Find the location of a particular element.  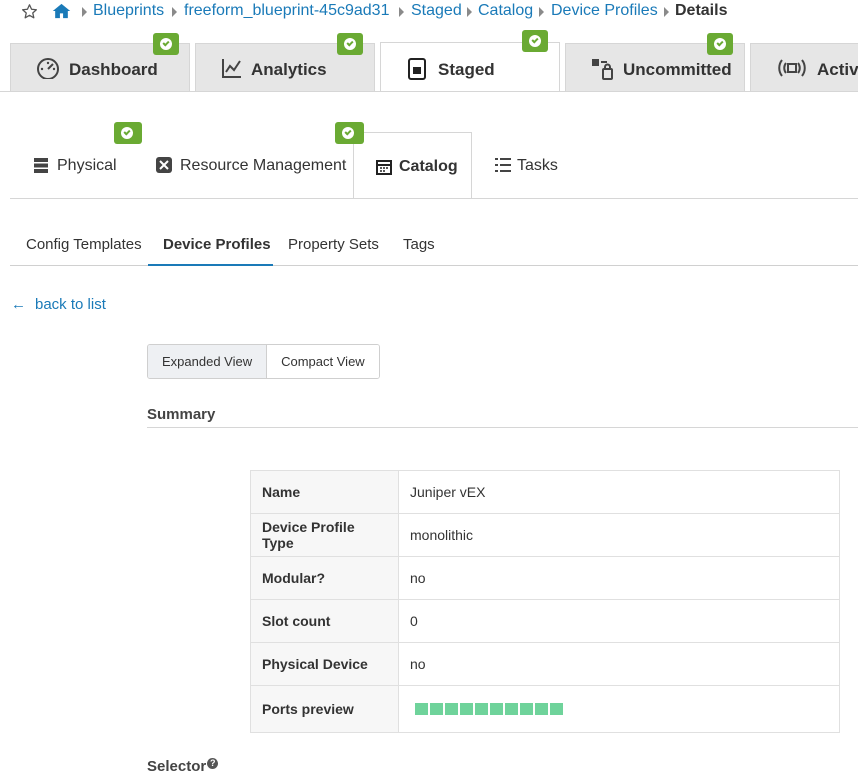

row-key: Name is located at coordinates (324, 492).